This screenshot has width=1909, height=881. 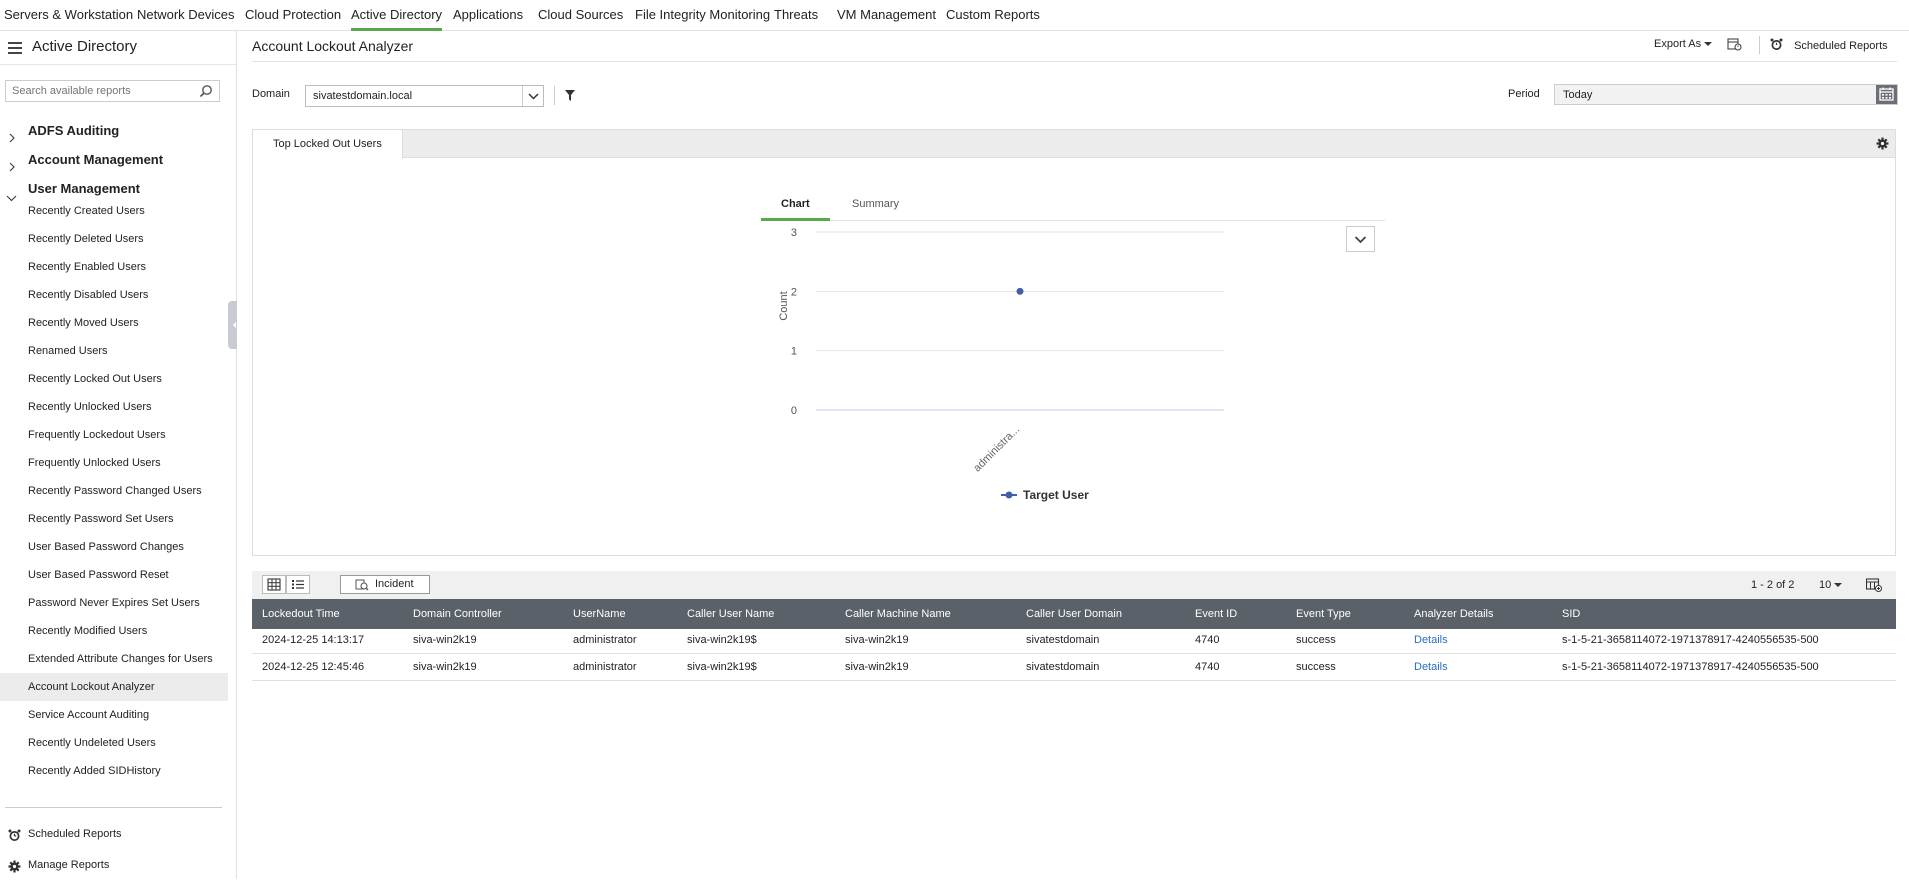 I want to click on filter-icon, so click(x=570, y=96).